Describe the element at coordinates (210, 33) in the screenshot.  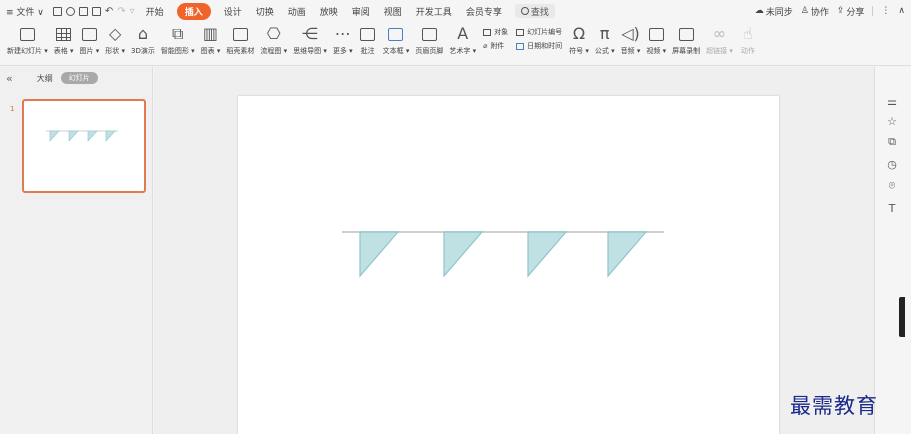
I see `chart-icon: ▥` at that location.